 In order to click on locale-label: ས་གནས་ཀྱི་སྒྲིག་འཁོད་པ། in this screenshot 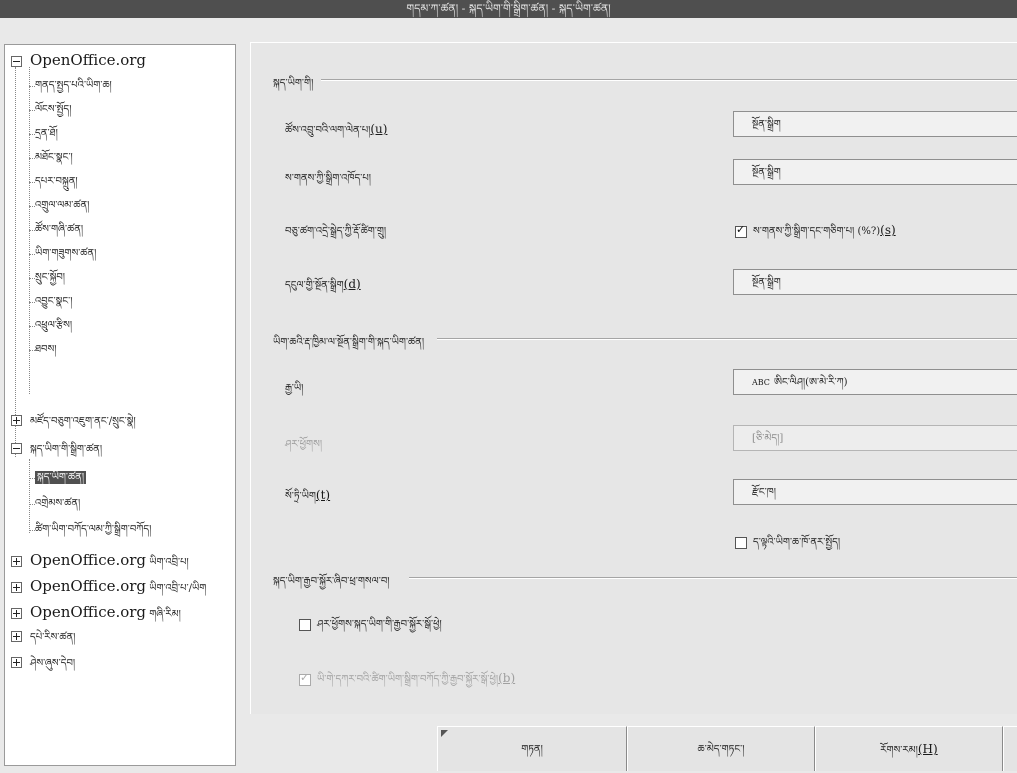, I will do `click(328, 178)`.